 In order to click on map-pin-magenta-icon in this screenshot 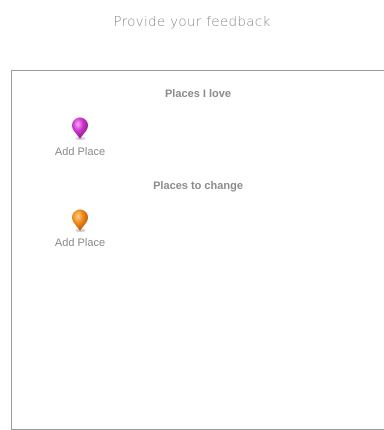, I will do `click(80, 129)`.